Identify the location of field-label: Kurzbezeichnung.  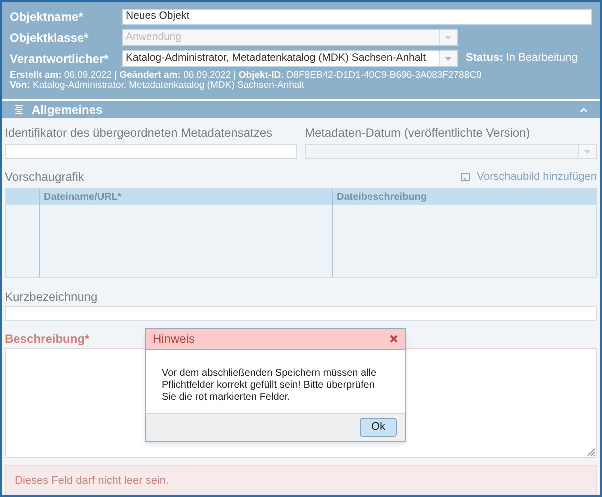
(52, 297).